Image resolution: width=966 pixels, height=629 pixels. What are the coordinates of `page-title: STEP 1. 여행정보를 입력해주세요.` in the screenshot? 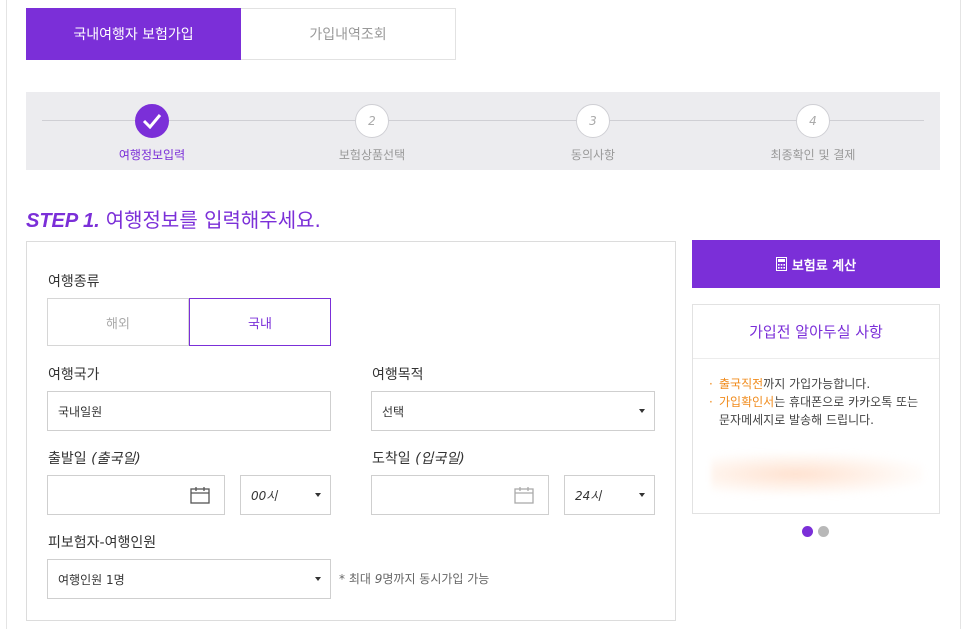 It's located at (173, 218).